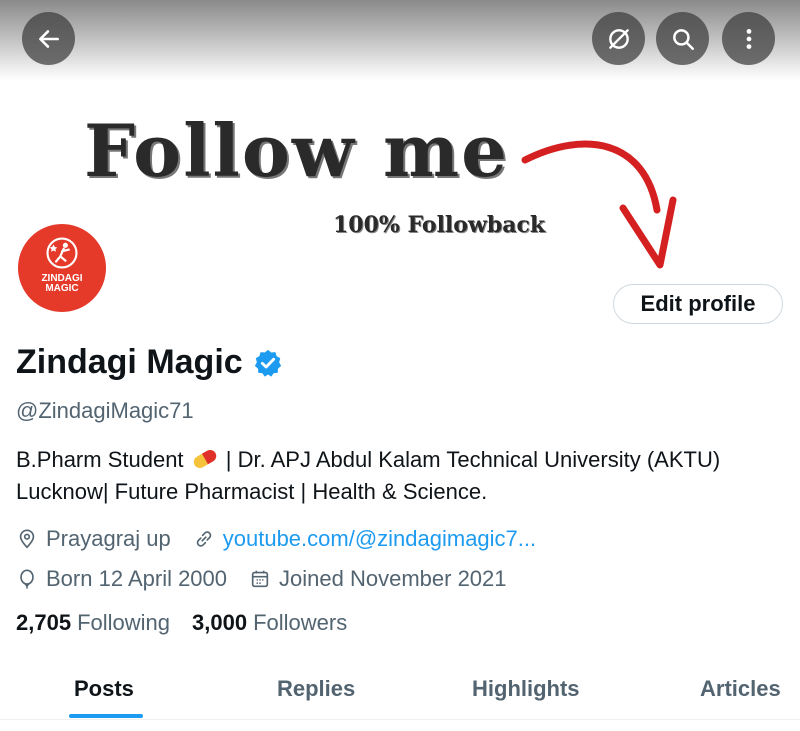 This screenshot has width=800, height=731. I want to click on name-row: Zindagi Magic, so click(149, 362).